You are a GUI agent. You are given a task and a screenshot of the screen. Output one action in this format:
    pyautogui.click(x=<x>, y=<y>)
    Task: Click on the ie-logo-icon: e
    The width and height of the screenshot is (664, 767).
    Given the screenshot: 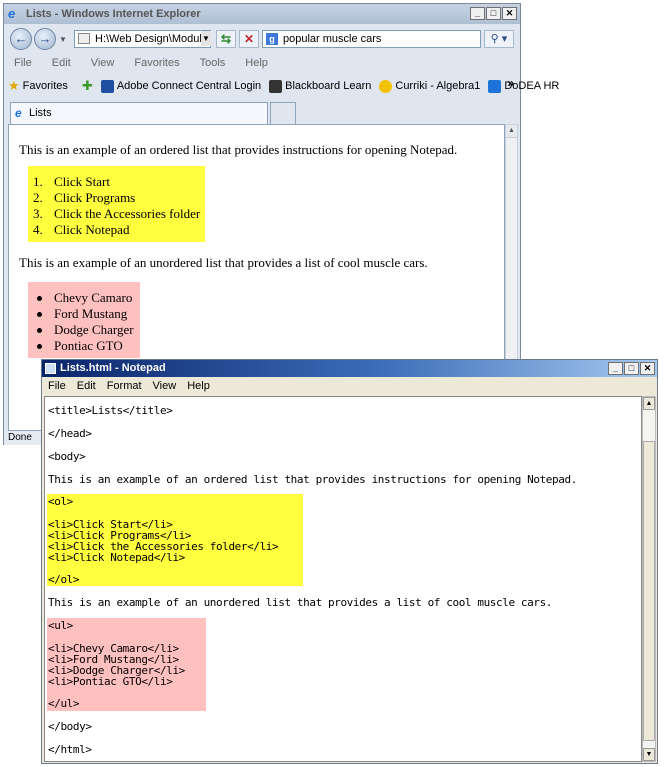 What is the action you would take?
    pyautogui.click(x=12, y=13)
    